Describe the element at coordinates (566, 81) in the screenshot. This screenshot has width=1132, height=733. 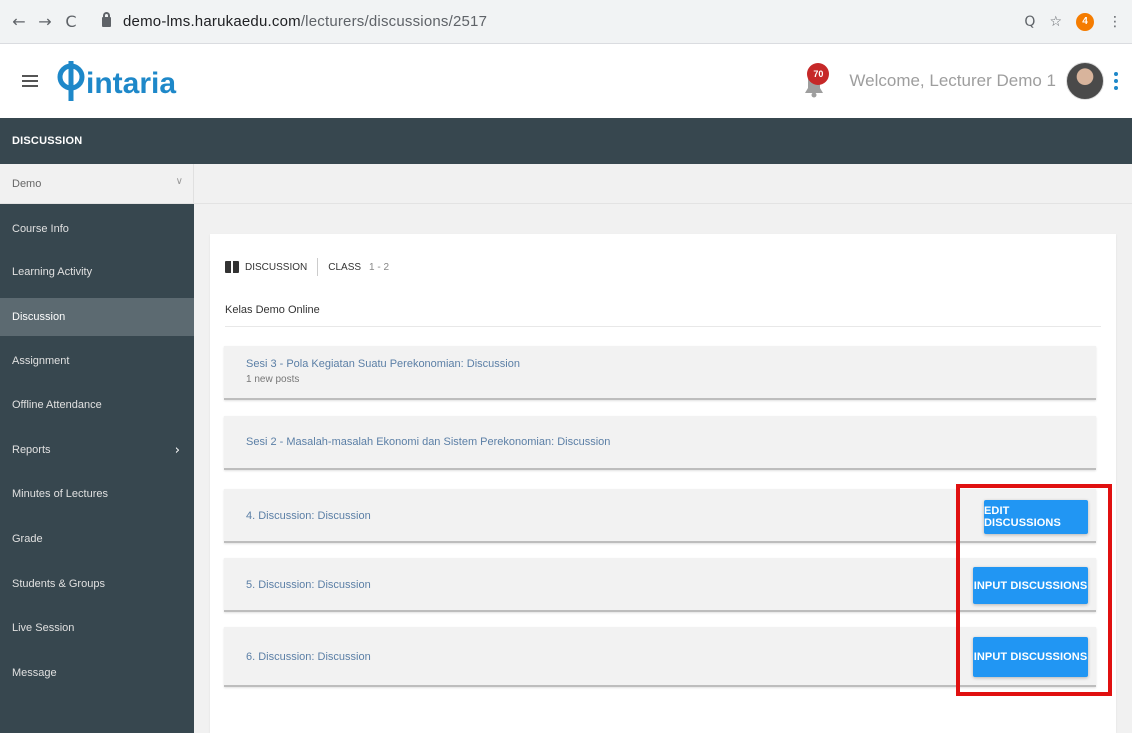
I see `app-header: intaria 70 Welcome, Lecturer Demo 1` at that location.